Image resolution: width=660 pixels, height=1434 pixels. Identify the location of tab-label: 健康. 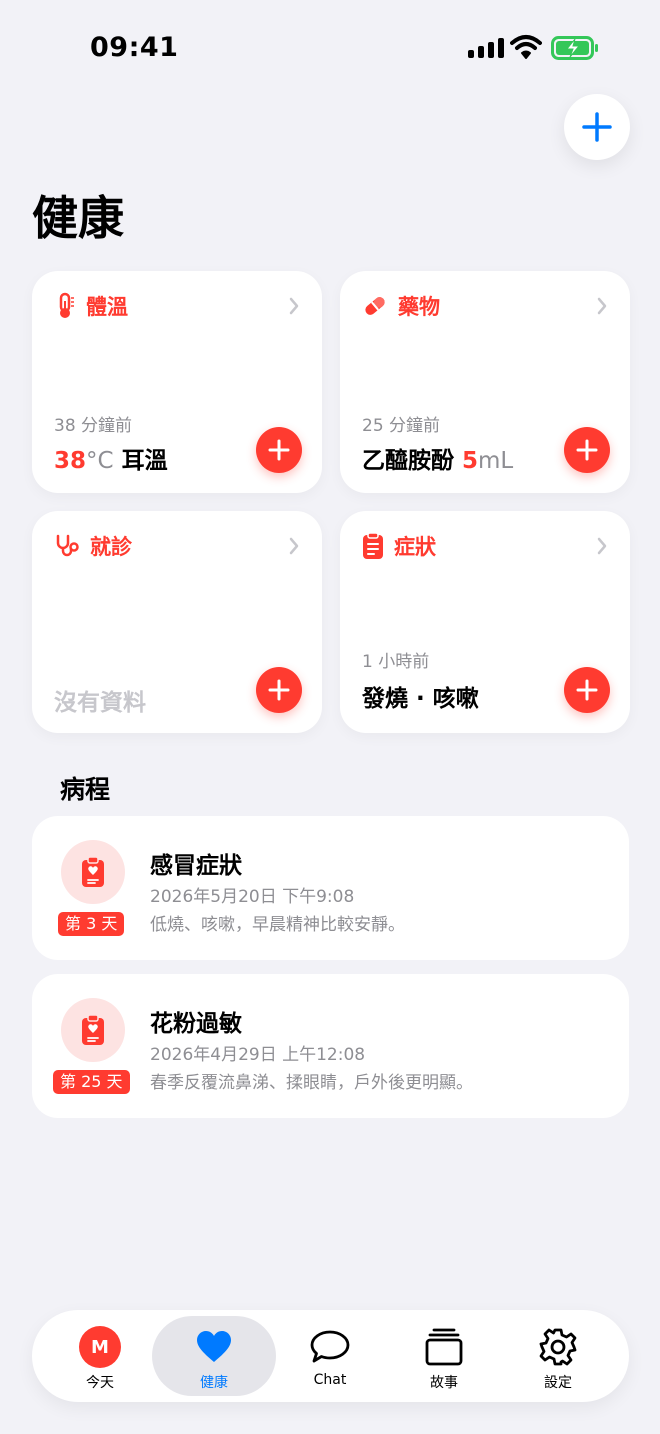
(214, 1383).